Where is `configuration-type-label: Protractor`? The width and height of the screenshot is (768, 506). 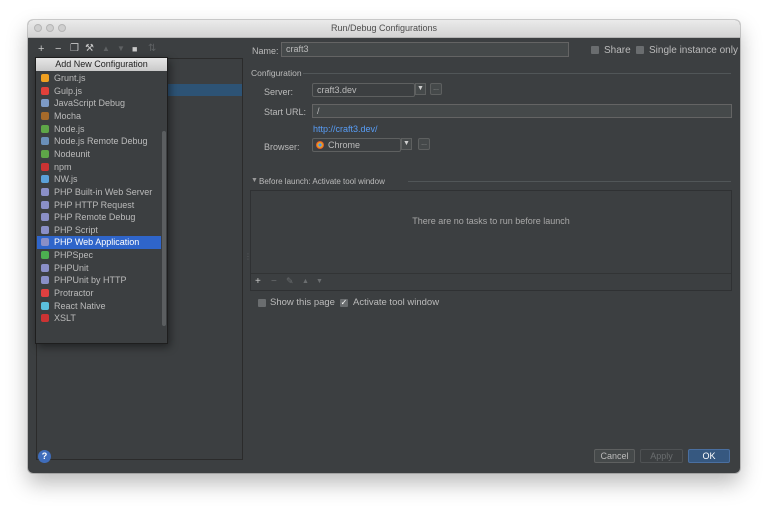 configuration-type-label: Protractor is located at coordinates (74, 293).